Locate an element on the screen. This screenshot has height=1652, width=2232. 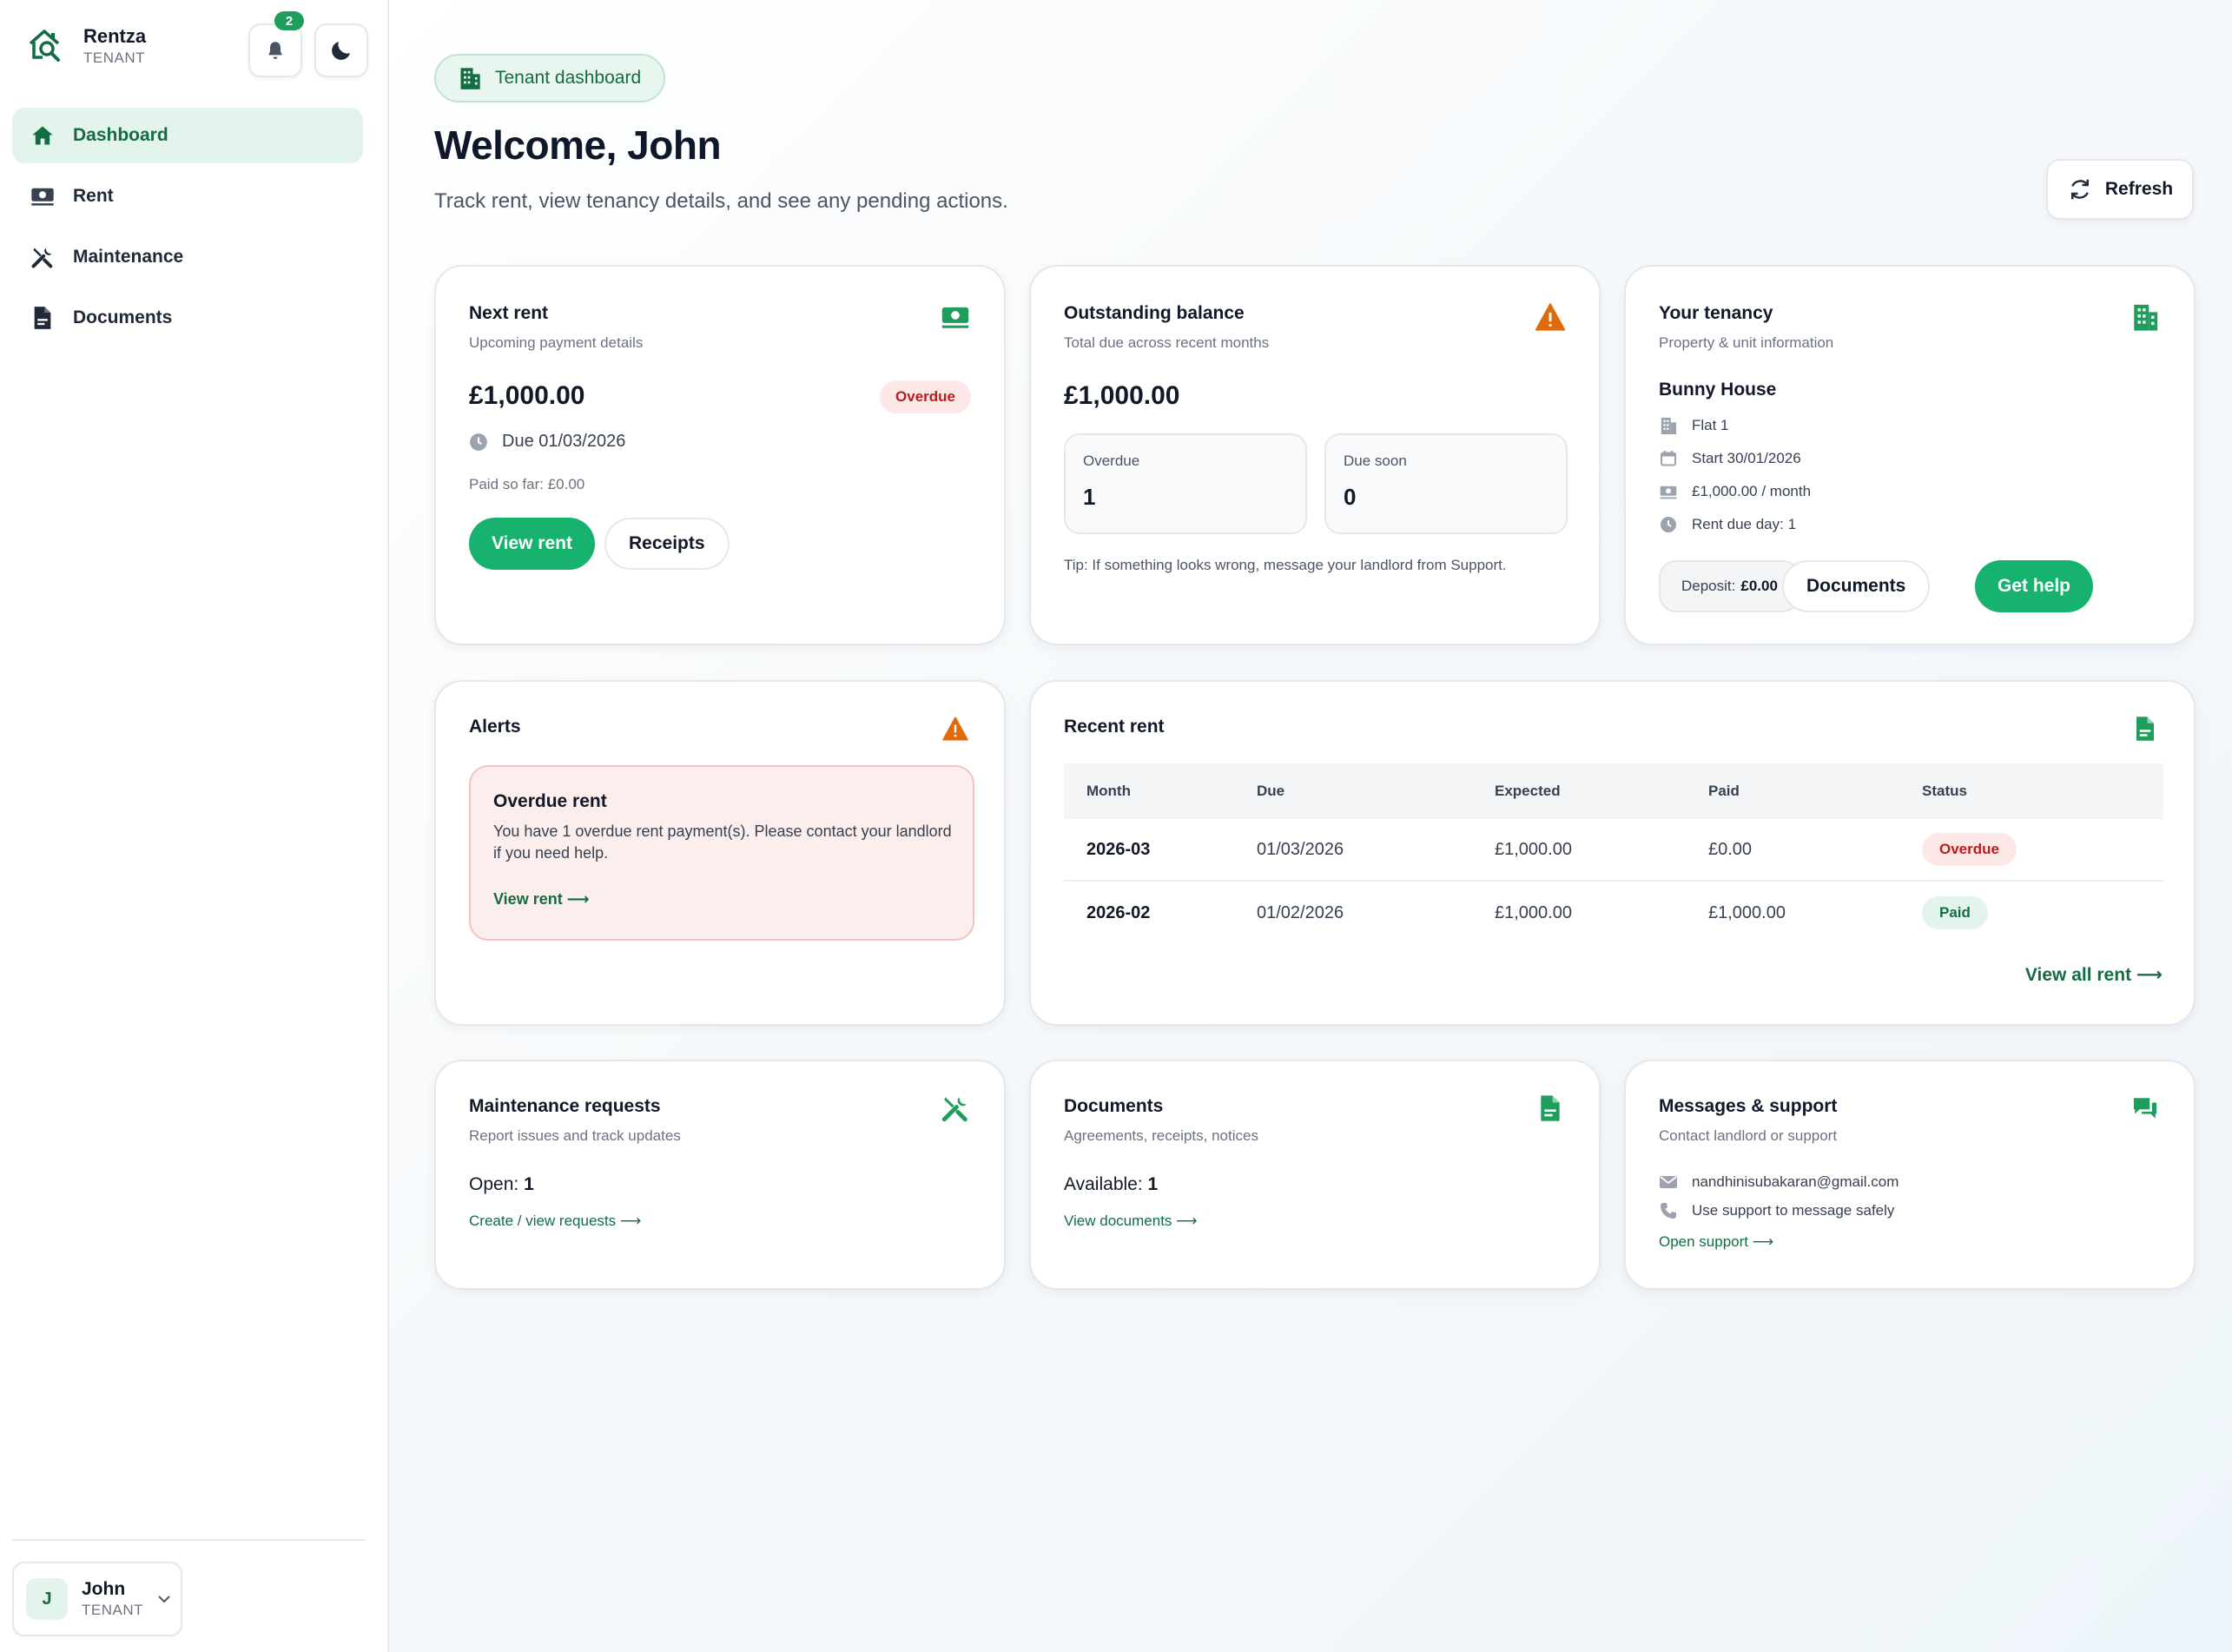
view-all-rent-link: View all rent ⟶ is located at coordinates (2094, 975).